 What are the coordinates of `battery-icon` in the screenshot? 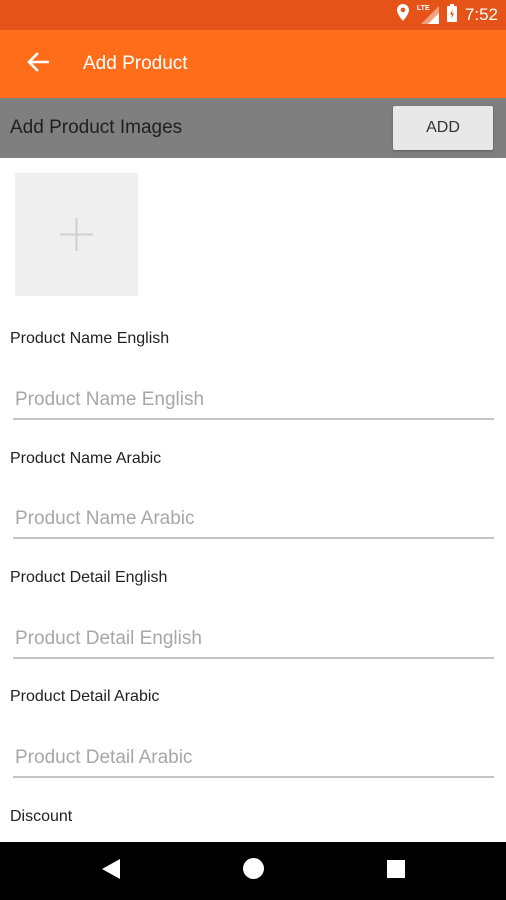 It's located at (451, 15).